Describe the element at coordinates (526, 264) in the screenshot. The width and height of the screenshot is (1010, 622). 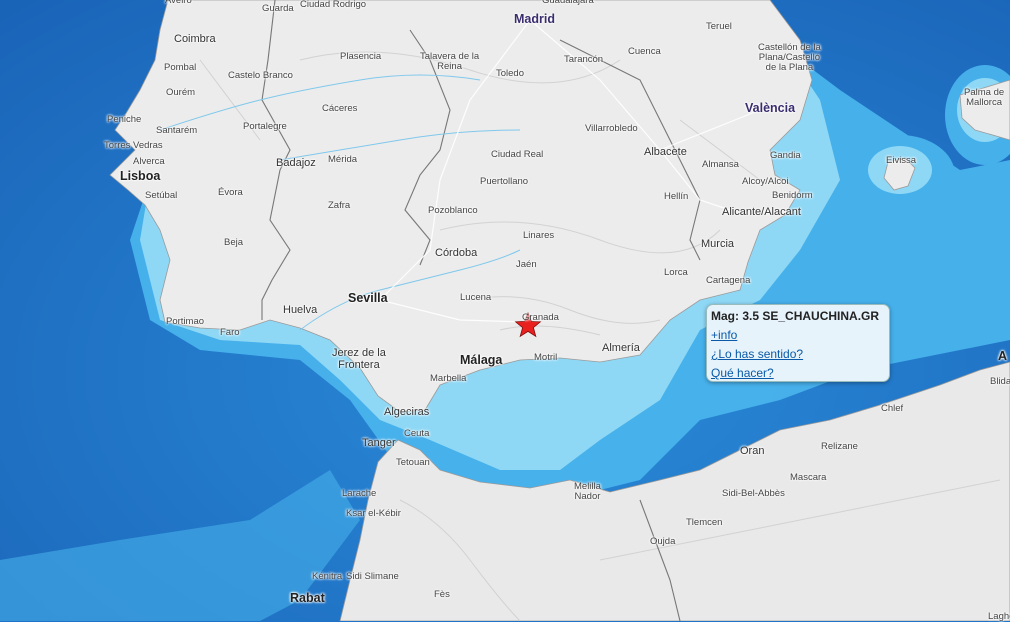
I see `place-label-jaen: Jaén` at that location.